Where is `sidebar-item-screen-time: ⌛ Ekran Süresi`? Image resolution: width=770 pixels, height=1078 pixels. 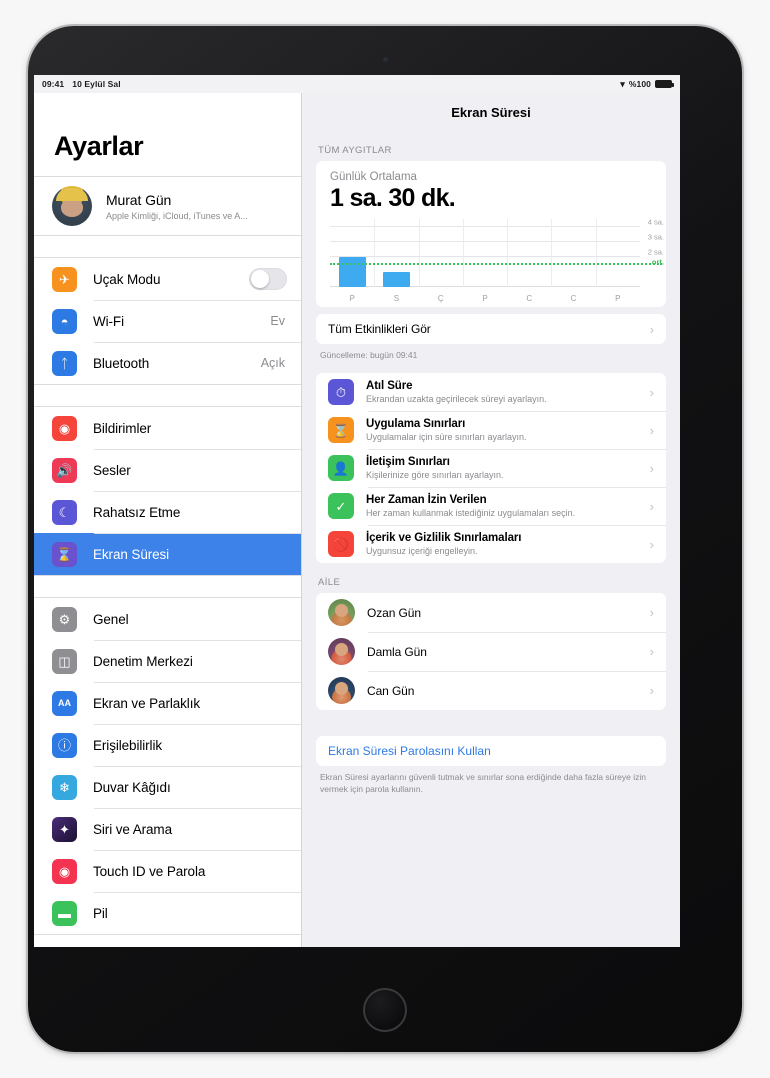
sidebar-item-screen-time: ⌛ Ekran Süresi is located at coordinates (167, 554).